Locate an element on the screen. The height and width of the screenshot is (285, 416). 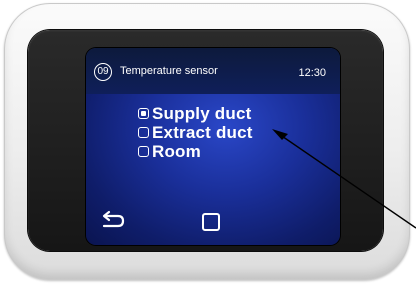
checkbox-checked-icon is located at coordinates (143, 113).